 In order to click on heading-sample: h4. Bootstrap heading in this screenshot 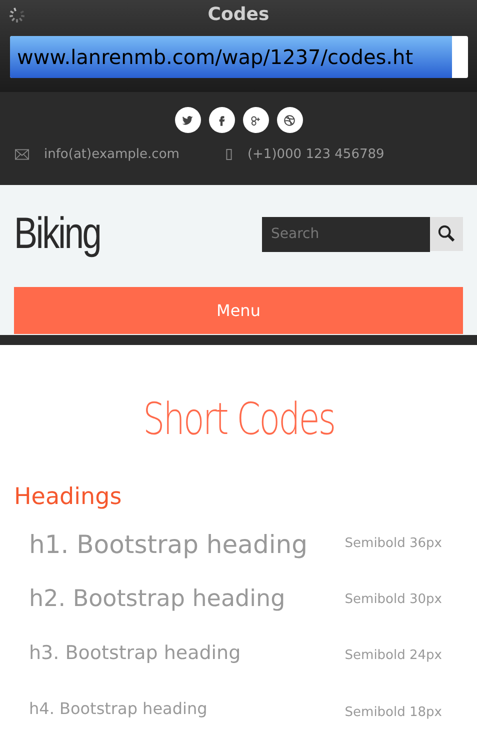, I will do `click(118, 708)`.